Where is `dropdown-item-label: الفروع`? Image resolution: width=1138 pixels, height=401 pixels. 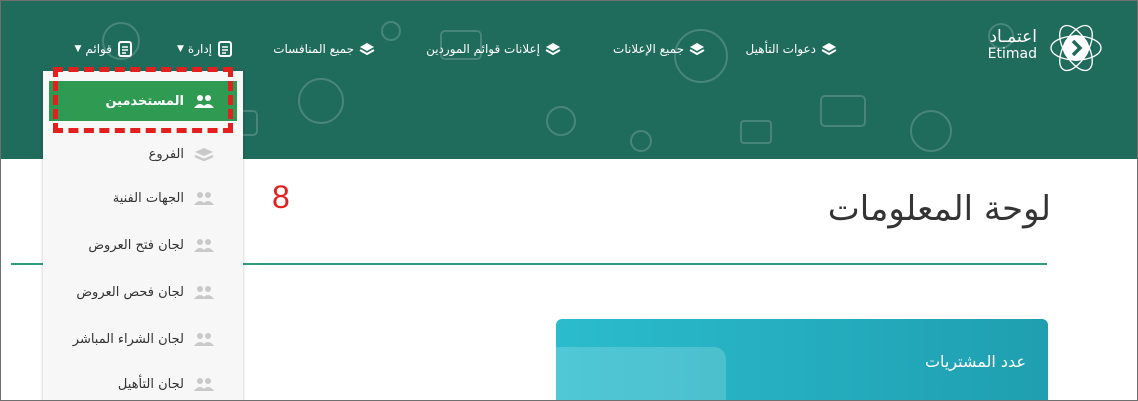 dropdown-item-label: الفروع is located at coordinates (166, 154).